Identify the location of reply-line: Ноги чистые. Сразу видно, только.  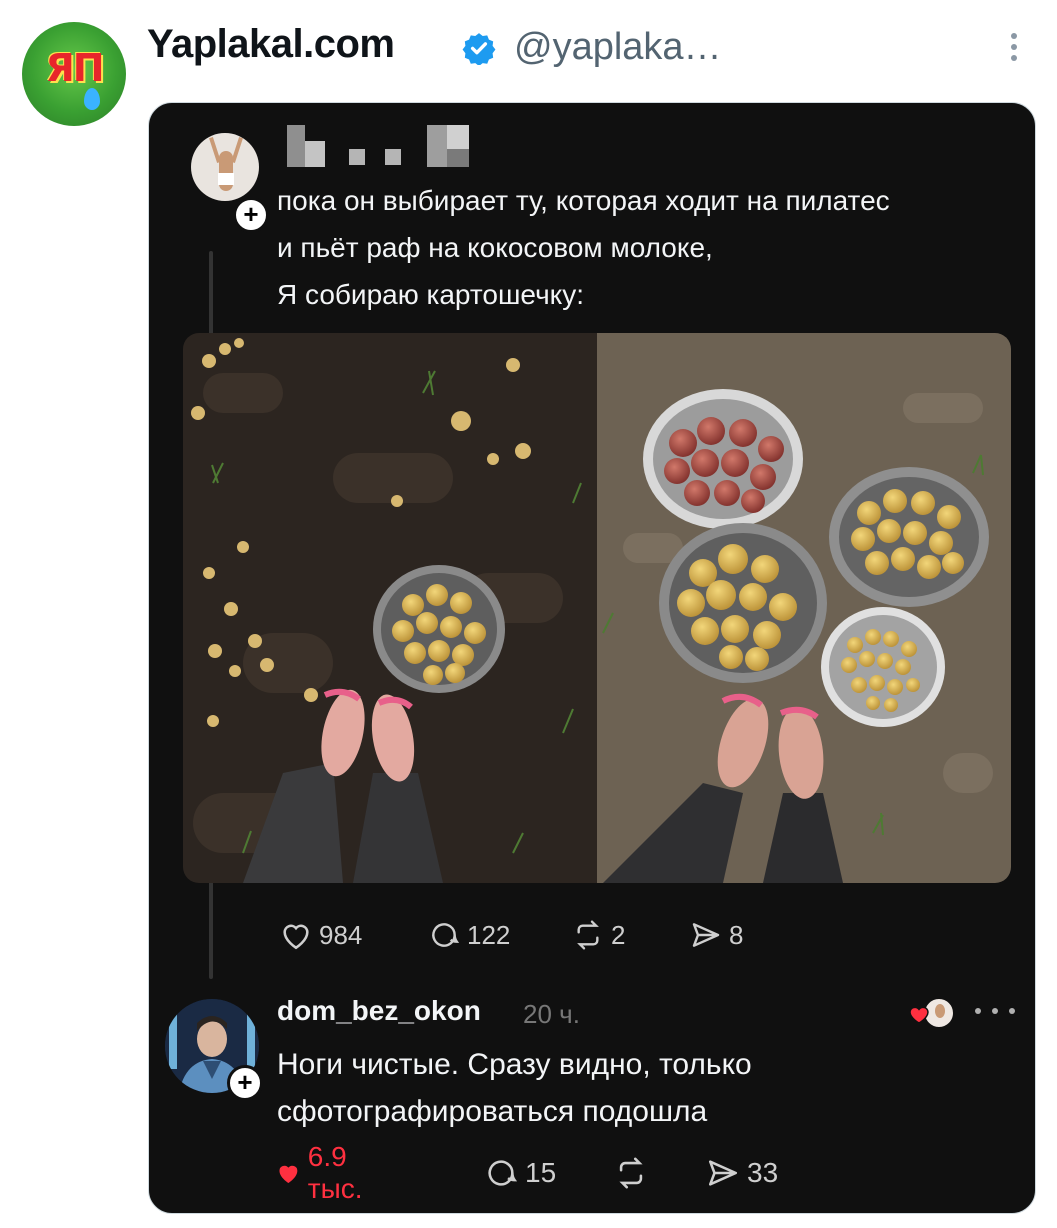
(514, 1064).